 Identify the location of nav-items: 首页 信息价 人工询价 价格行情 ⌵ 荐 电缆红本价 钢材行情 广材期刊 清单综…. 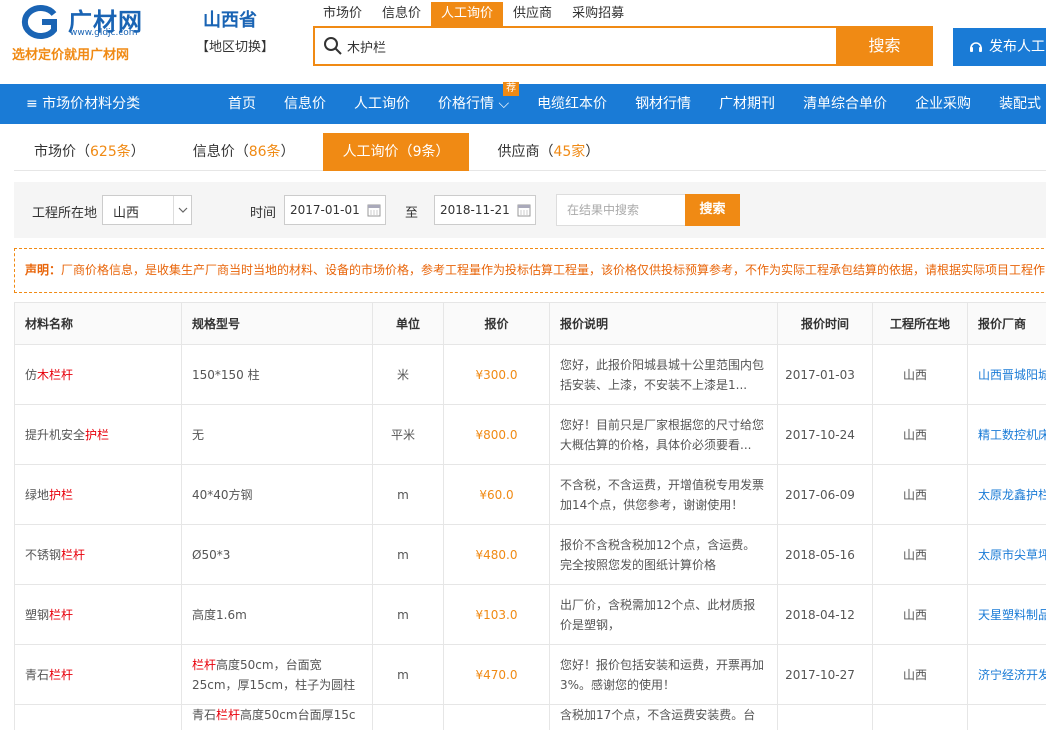
(630, 103).